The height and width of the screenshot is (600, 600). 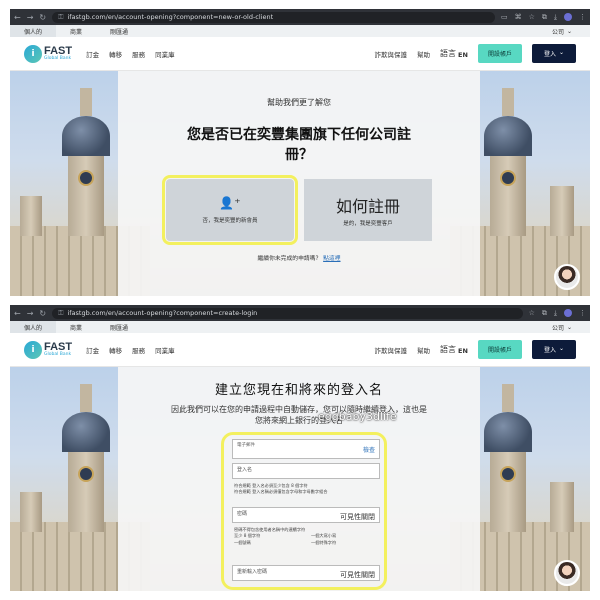 What do you see at coordinates (281, 492) in the screenshot?
I see `username-rule: 符合規範 登入名稱必須僅包含字母和字母數字組合` at bounding box center [281, 492].